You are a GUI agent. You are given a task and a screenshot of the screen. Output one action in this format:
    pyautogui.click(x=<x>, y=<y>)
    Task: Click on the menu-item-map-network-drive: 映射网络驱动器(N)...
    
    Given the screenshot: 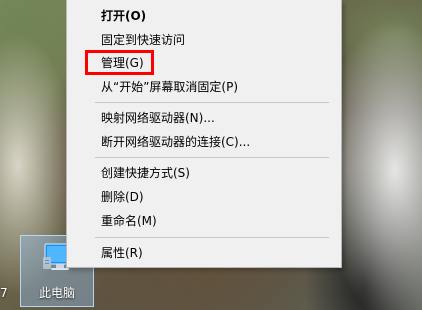 What is the action you would take?
    pyautogui.click(x=221, y=118)
    